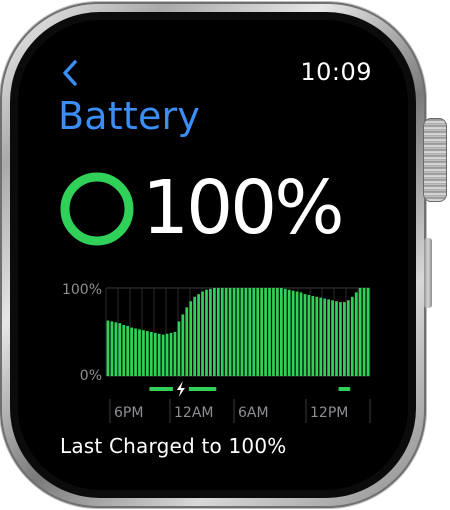  Describe the element at coordinates (428, 273) in the screenshot. I see `side-button` at that location.